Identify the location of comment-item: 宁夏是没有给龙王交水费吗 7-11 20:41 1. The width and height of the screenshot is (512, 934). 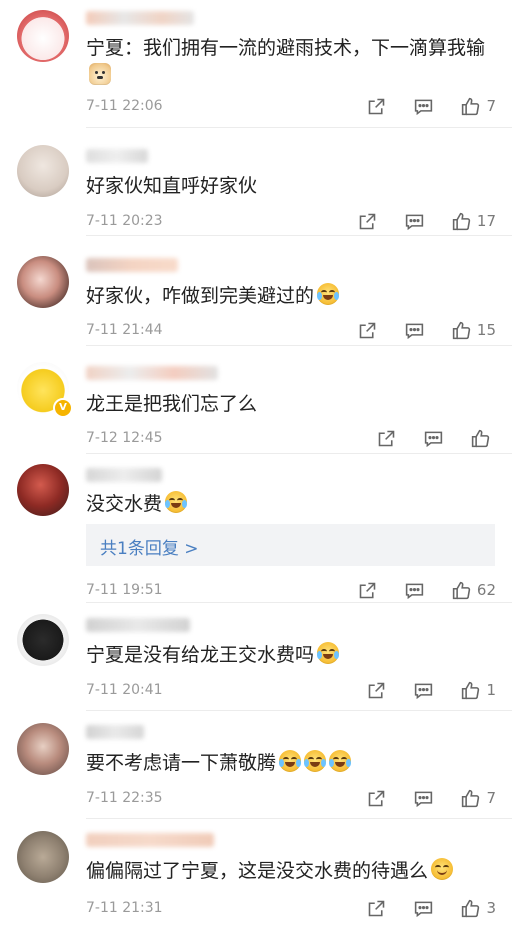
(256, 657).